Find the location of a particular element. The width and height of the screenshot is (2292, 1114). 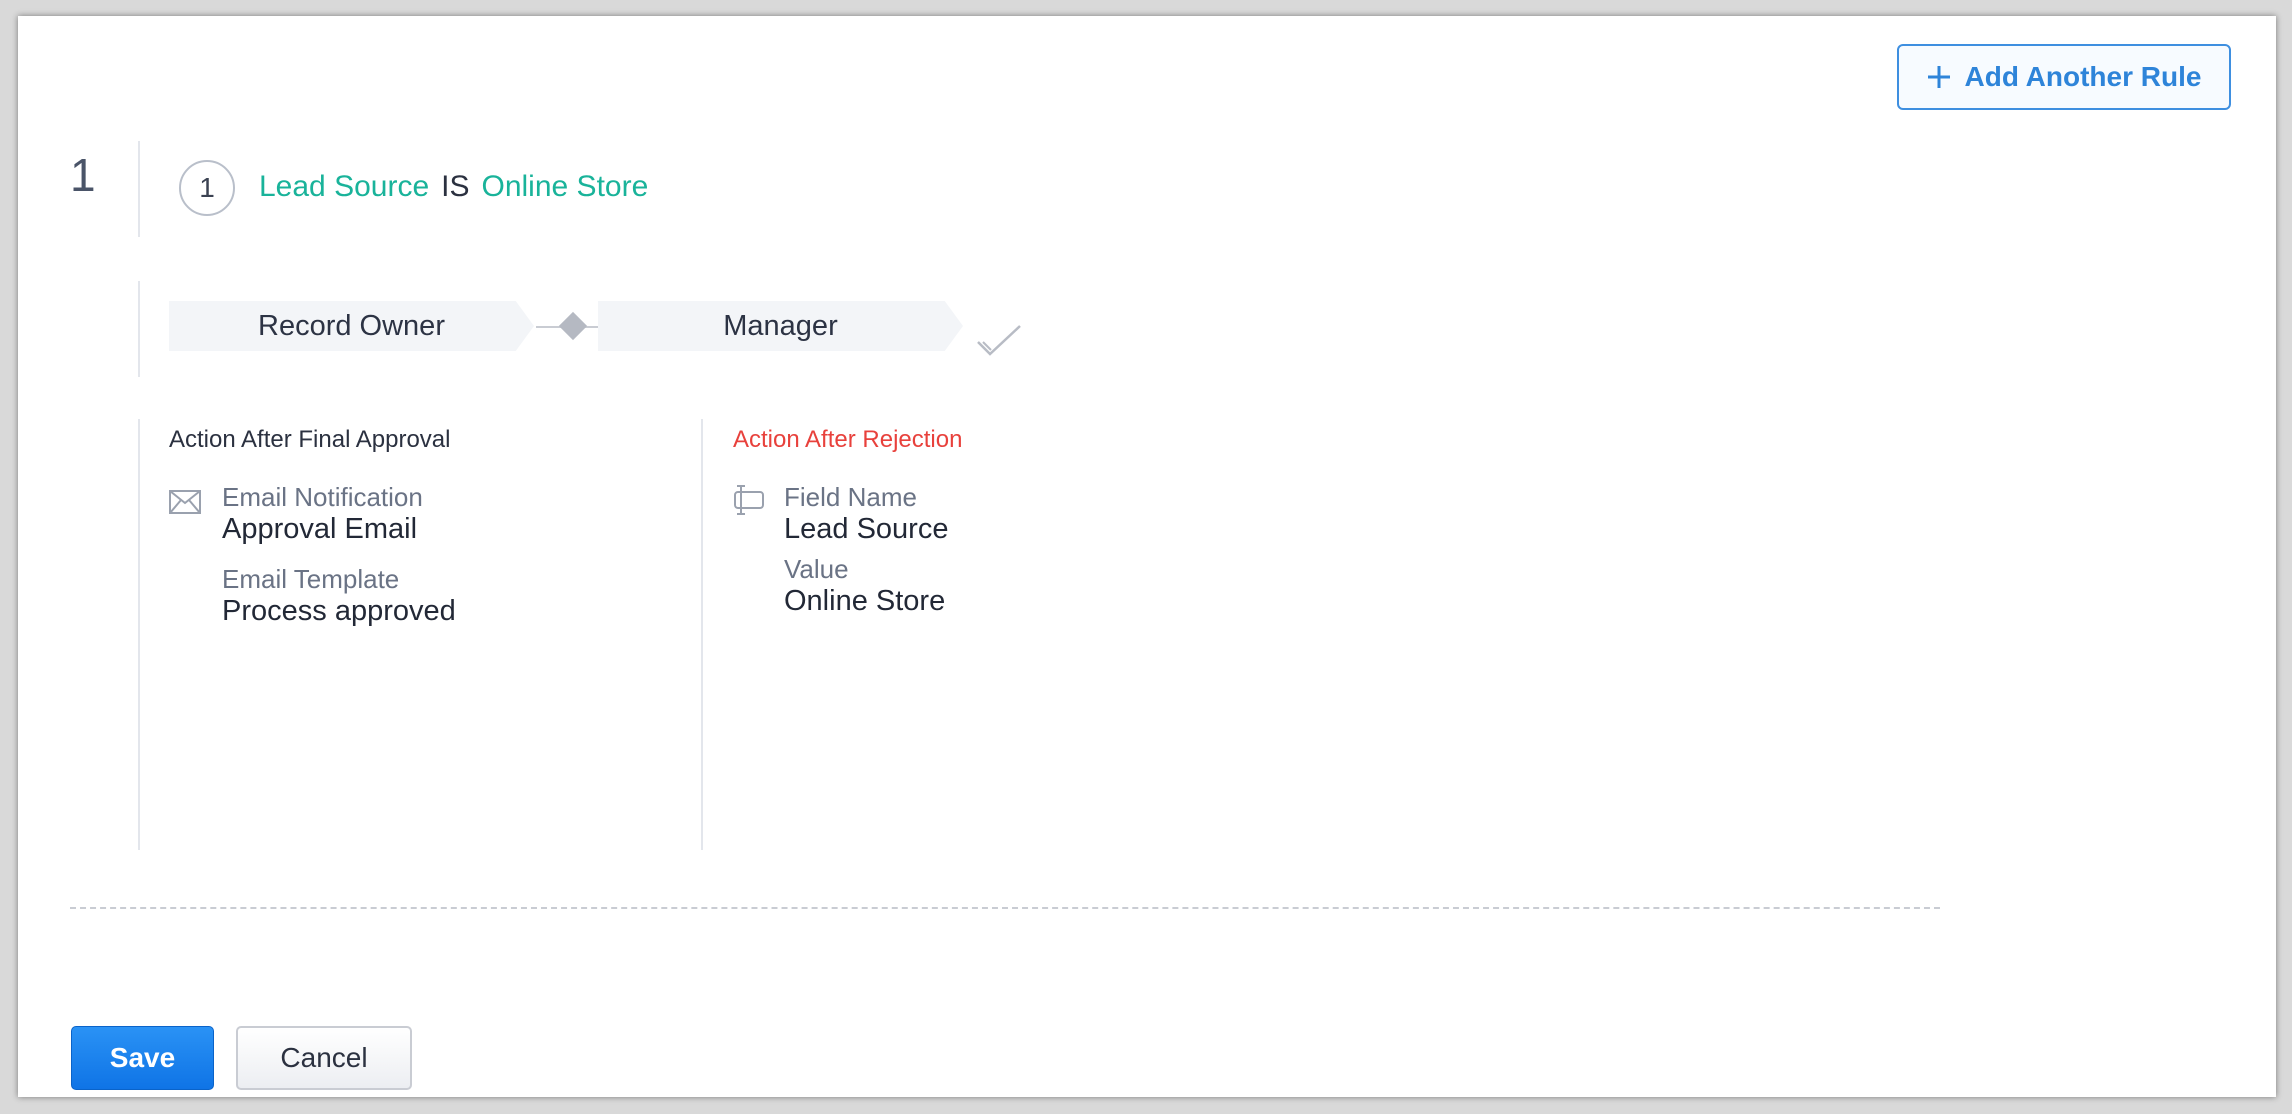

criteria-value: Online Store is located at coordinates (565, 187).